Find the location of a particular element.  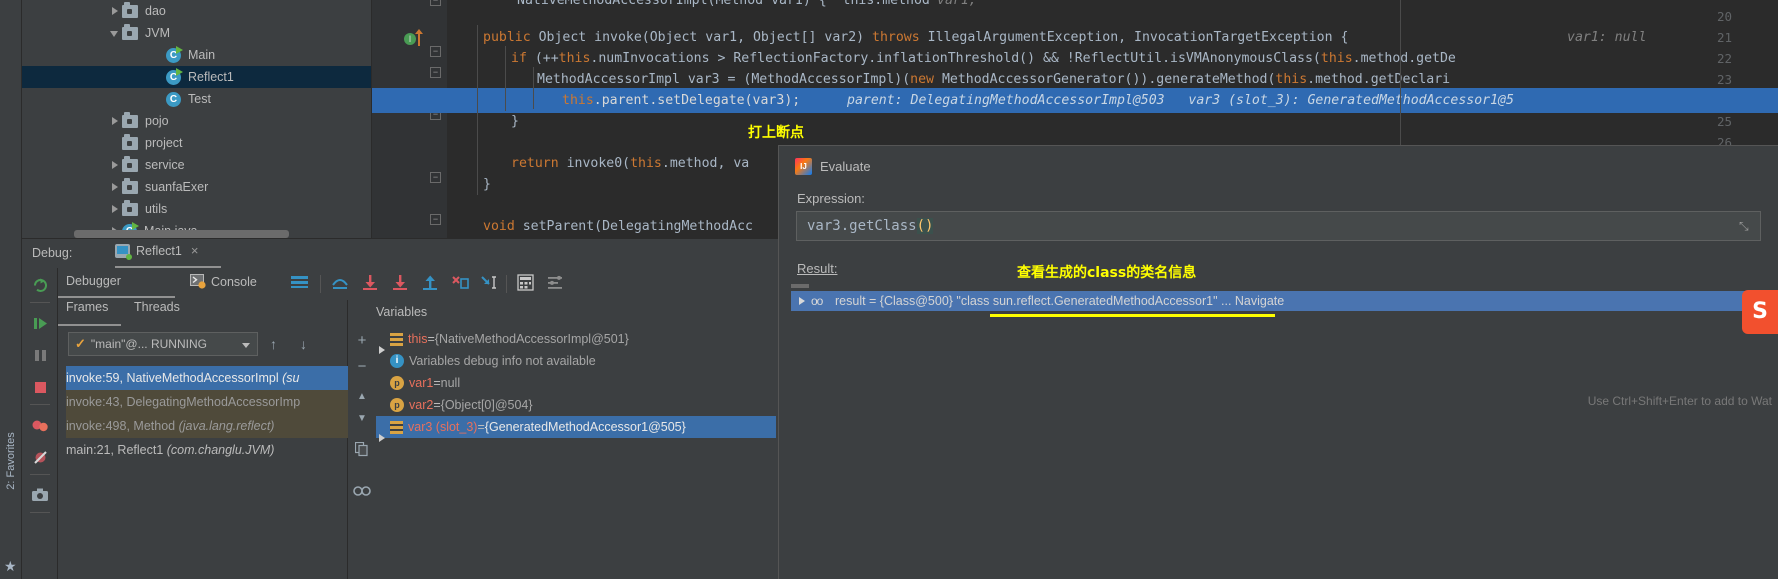

variable-row: p var2 = {Object[0]@504} is located at coordinates (454, 405).